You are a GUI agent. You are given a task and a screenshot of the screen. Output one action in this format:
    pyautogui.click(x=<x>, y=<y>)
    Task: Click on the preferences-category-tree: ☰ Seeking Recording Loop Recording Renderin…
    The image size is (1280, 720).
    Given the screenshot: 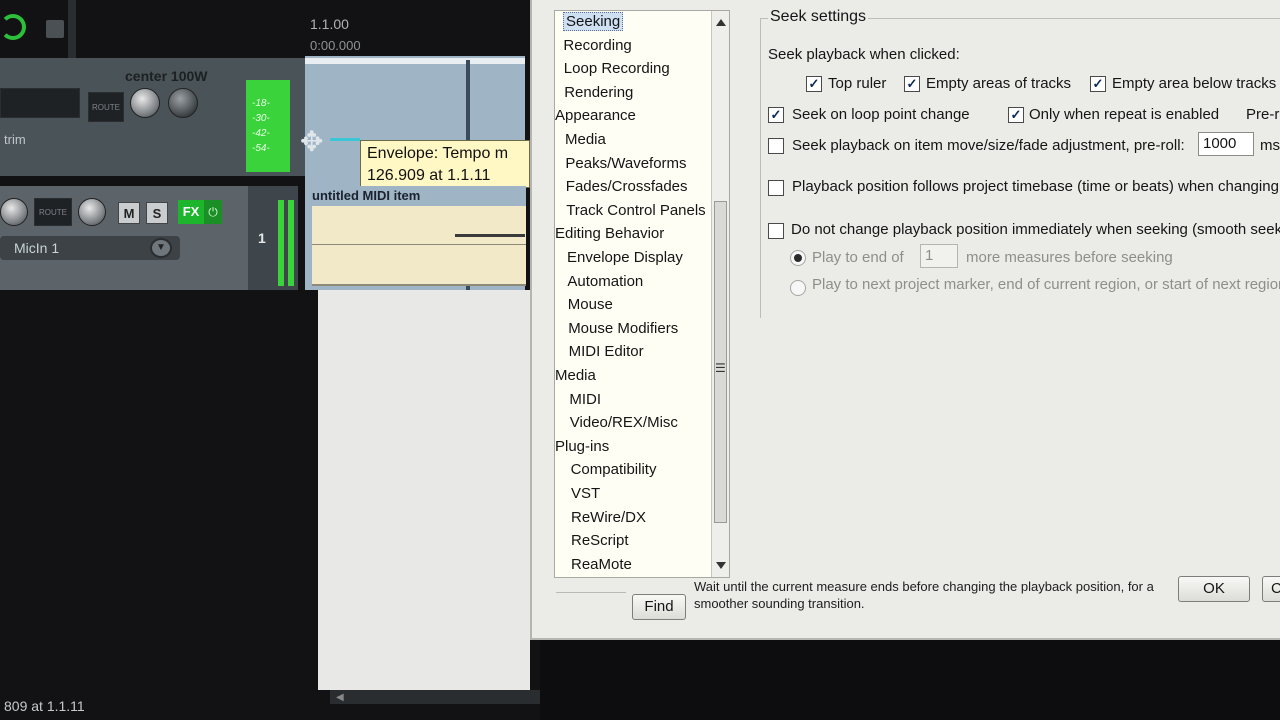 What is the action you would take?
    pyautogui.click(x=642, y=294)
    